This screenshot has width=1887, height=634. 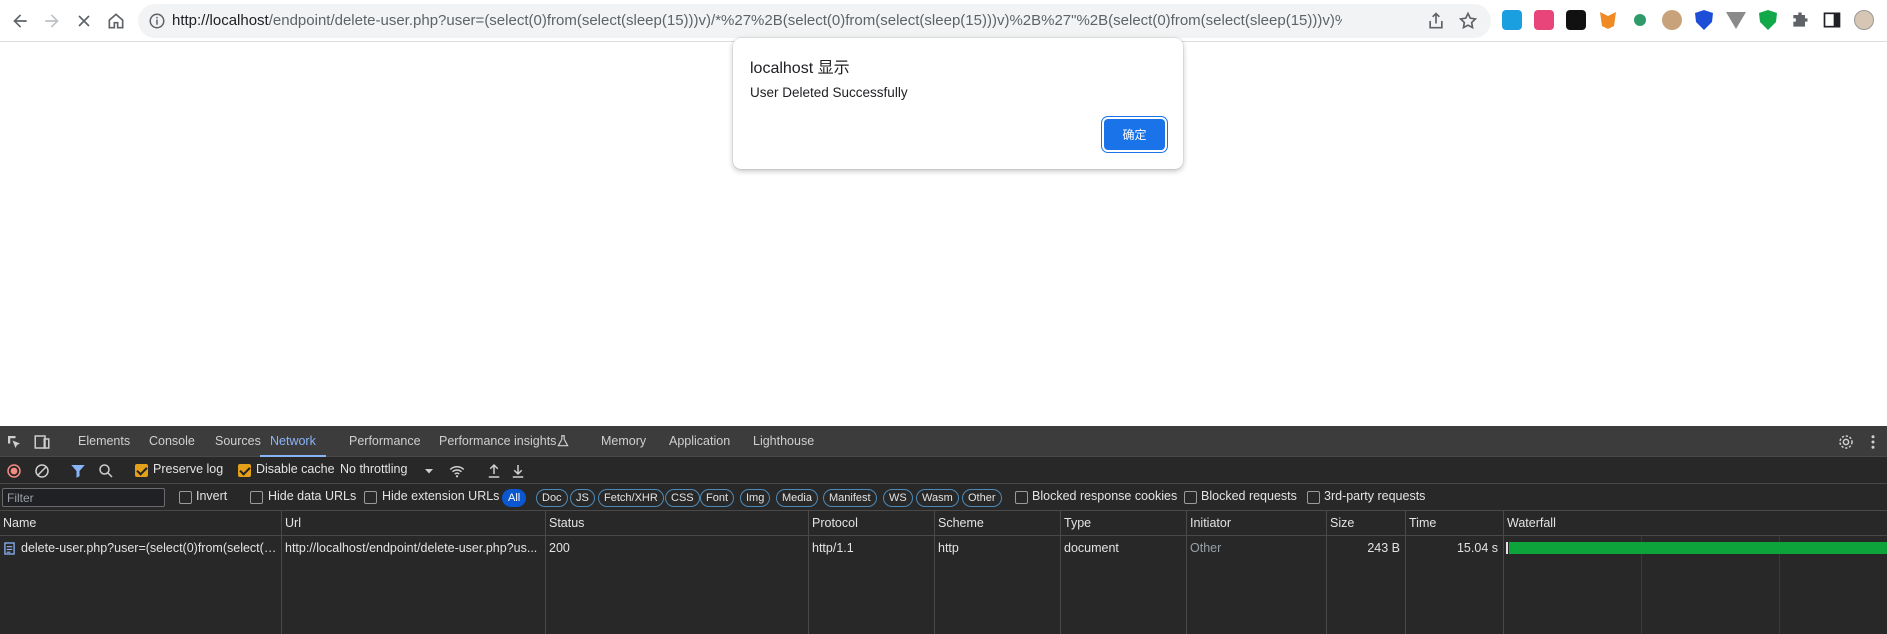 What do you see at coordinates (172, 441) in the screenshot?
I see `tab-console: Console` at bounding box center [172, 441].